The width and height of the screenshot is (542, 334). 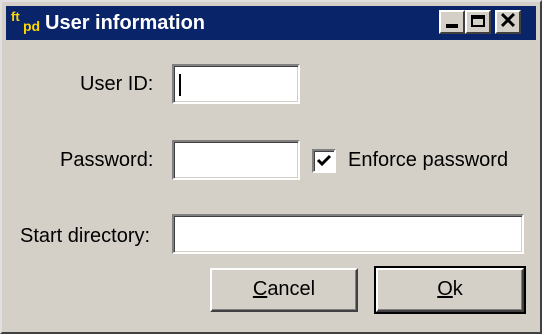 What do you see at coordinates (180, 85) in the screenshot?
I see `text-caret` at bounding box center [180, 85].